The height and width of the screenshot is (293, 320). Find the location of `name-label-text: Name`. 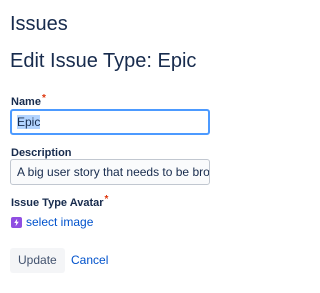

name-label-text: Name is located at coordinates (26, 102).